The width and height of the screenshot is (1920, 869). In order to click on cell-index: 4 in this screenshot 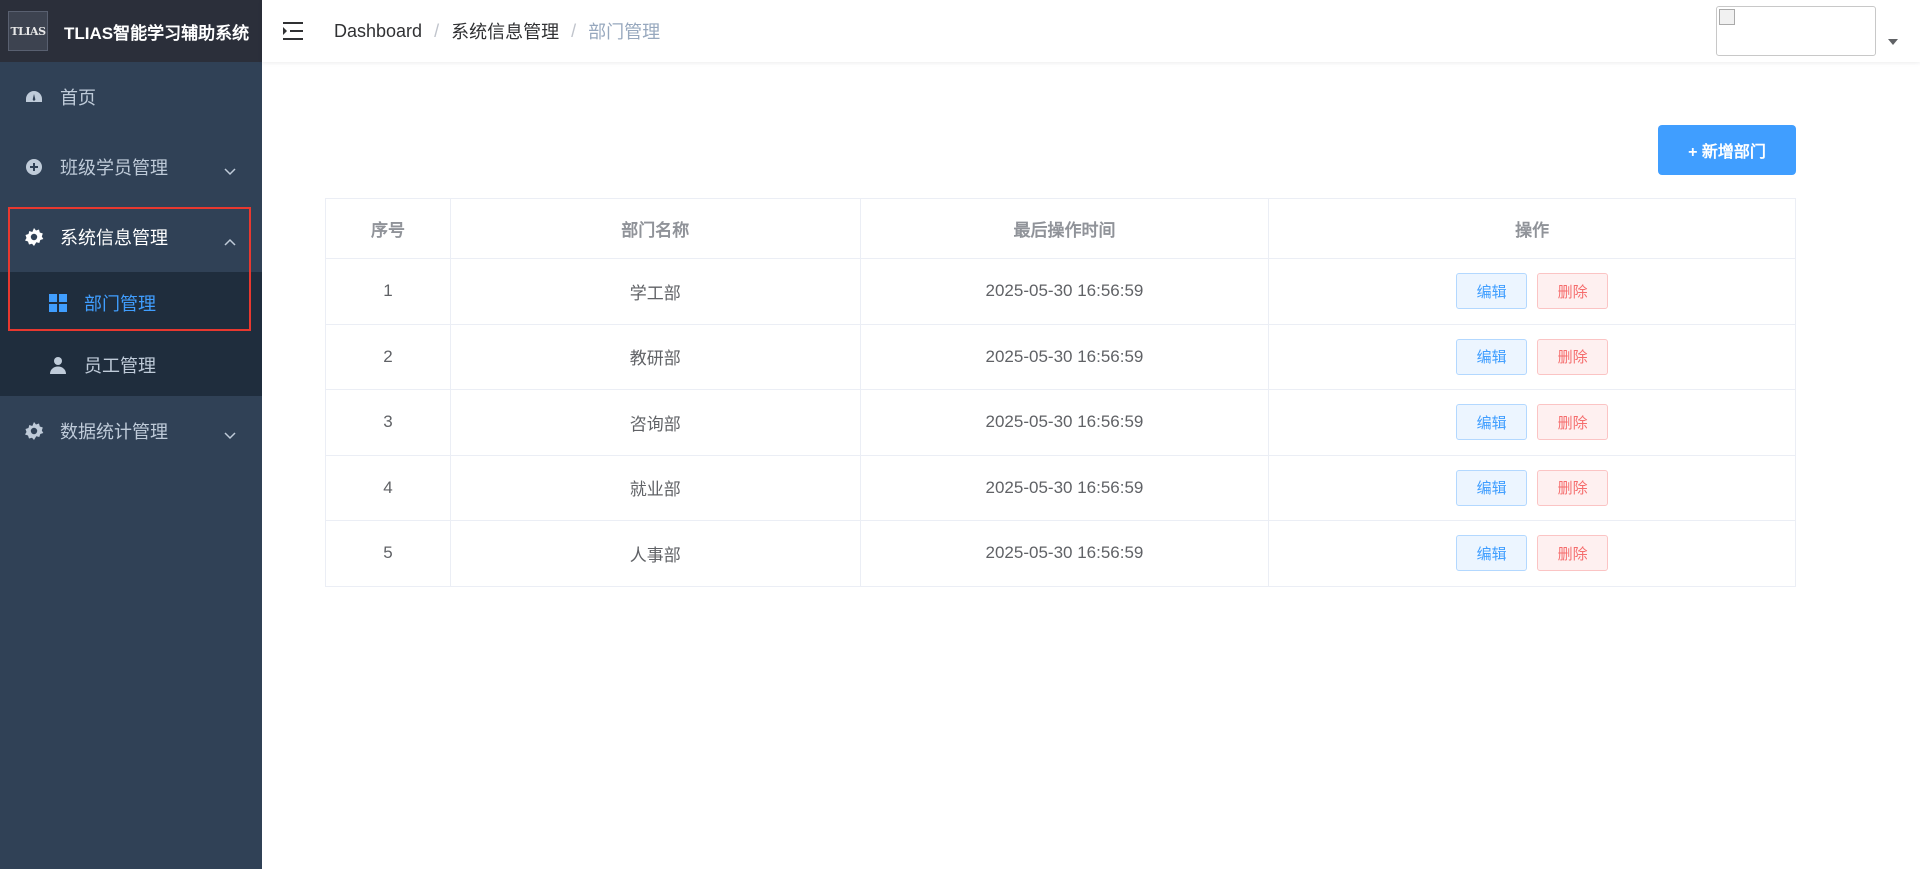, I will do `click(388, 487)`.